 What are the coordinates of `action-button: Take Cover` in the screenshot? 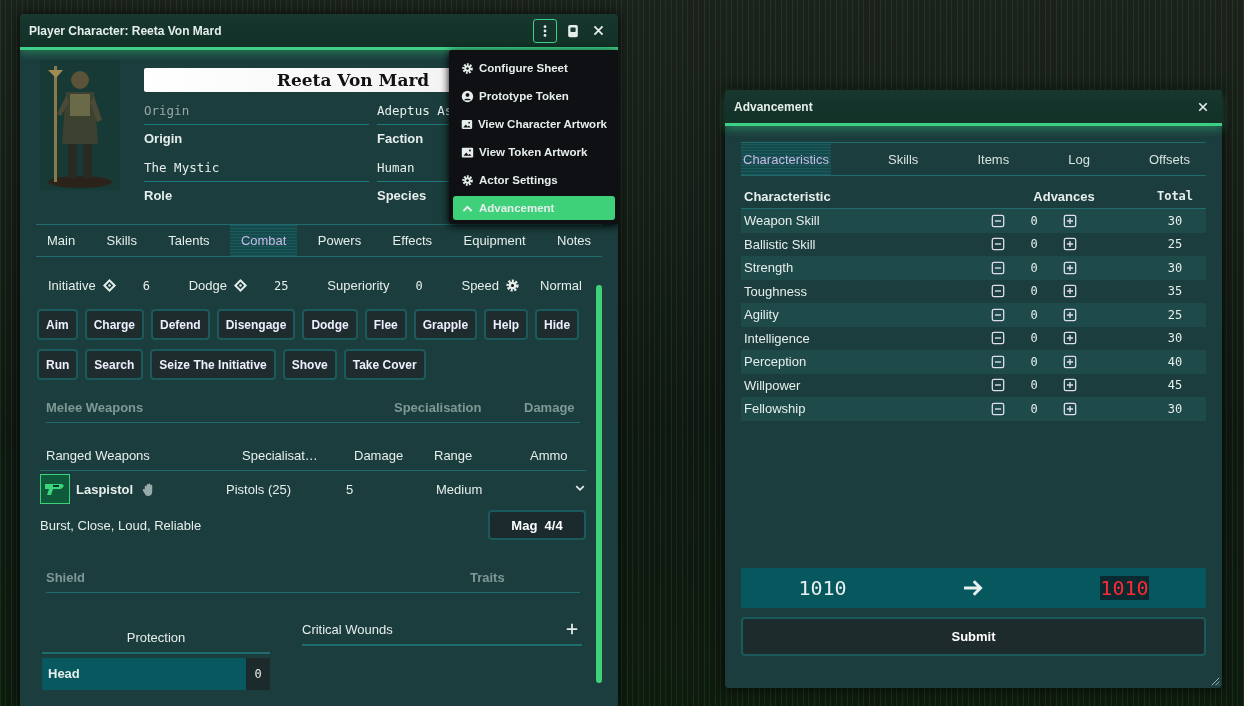 It's located at (384, 365).